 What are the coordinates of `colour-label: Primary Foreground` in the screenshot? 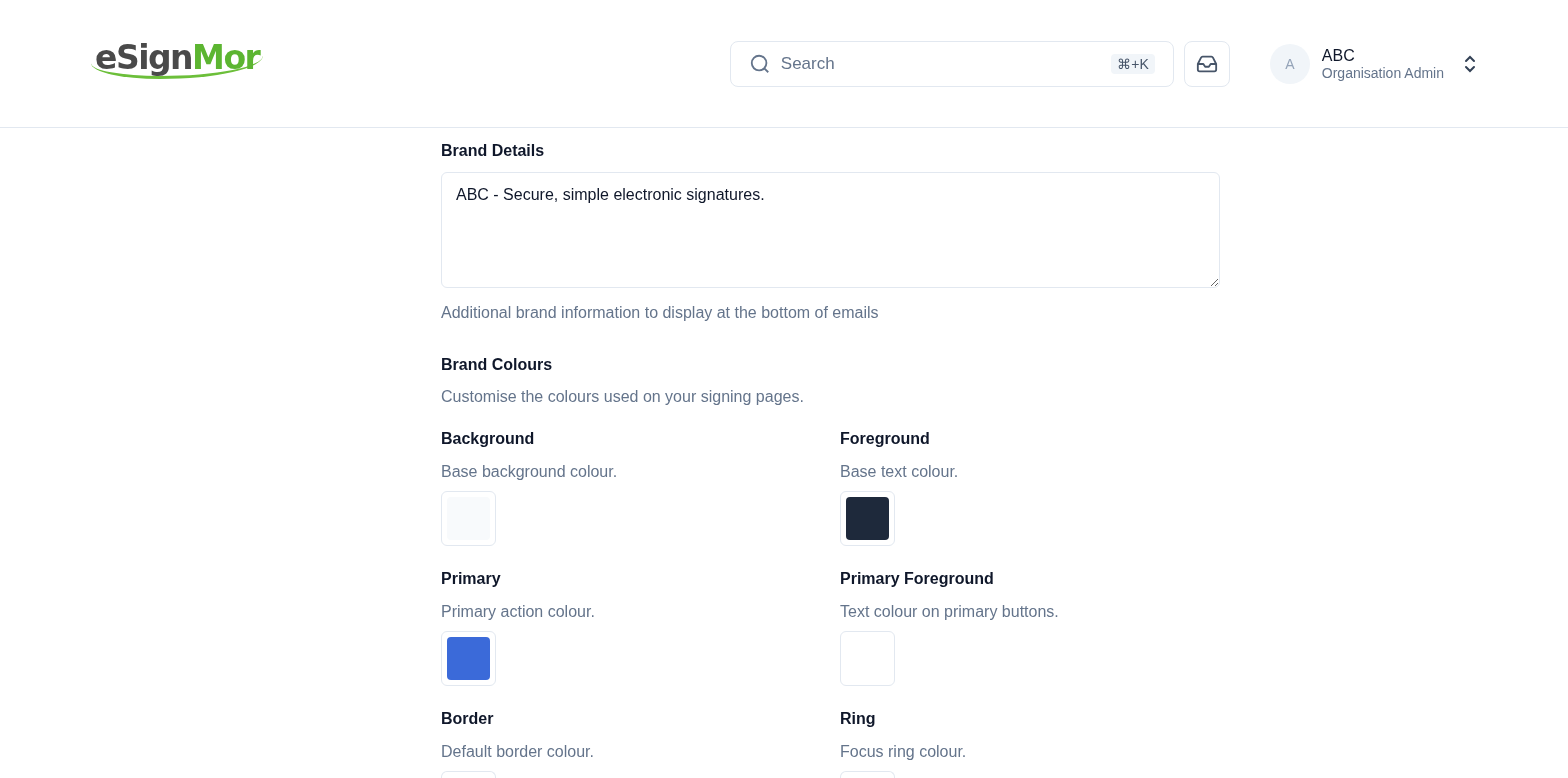 It's located at (917, 579).